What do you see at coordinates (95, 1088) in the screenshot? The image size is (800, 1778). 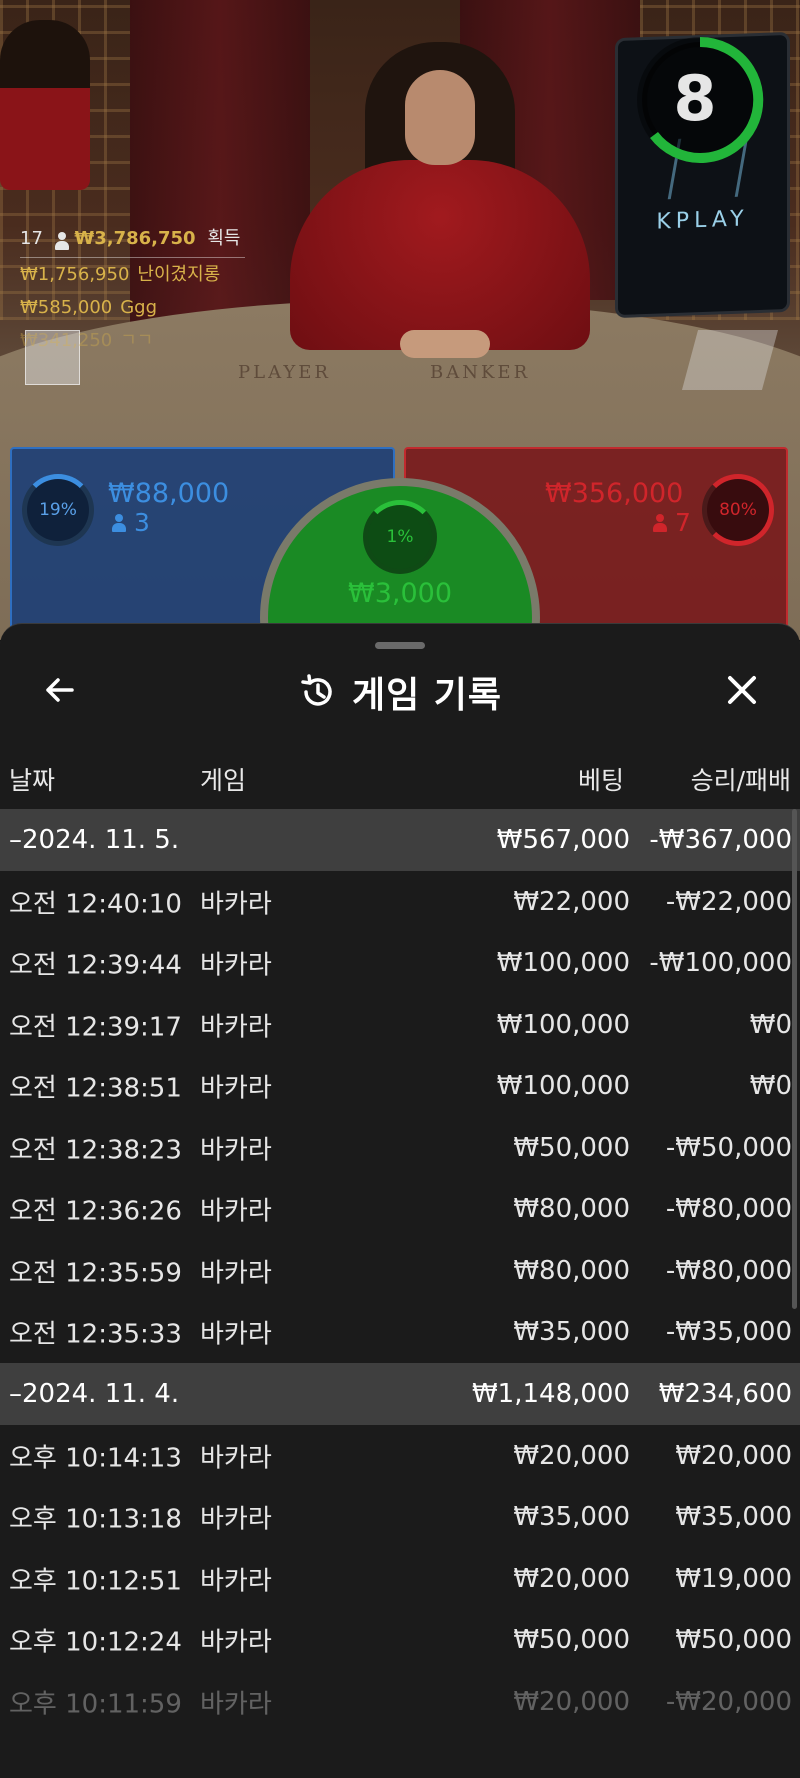 I see `row-time: 오전 12:38:51` at bounding box center [95, 1088].